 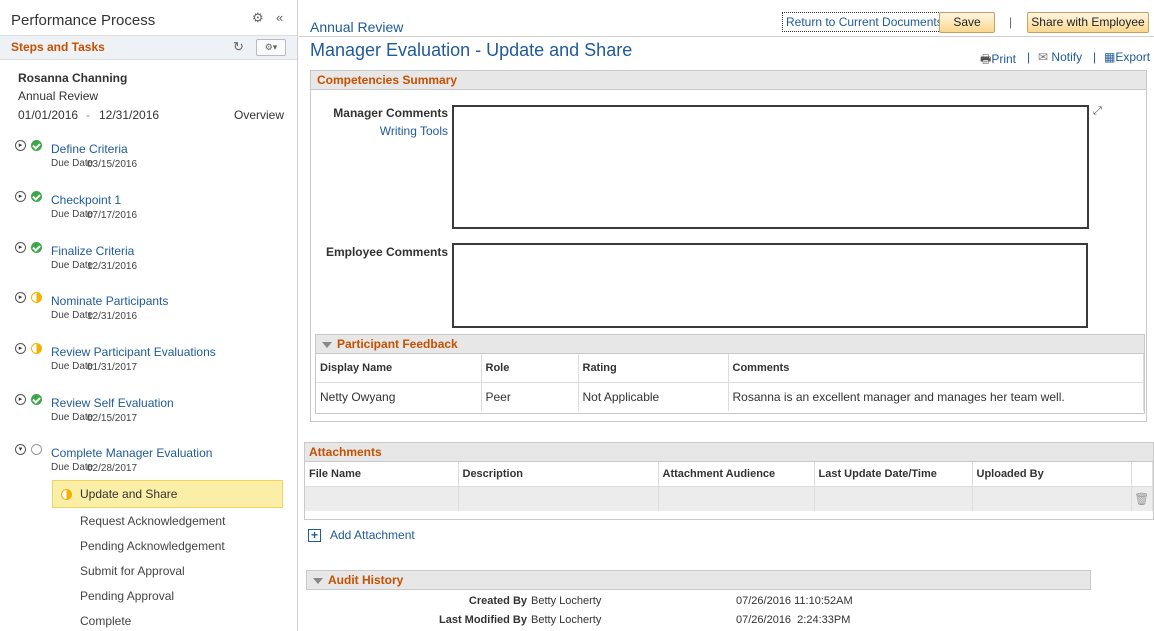 I want to click on task-name: Checkpoint 1, so click(x=86, y=200).